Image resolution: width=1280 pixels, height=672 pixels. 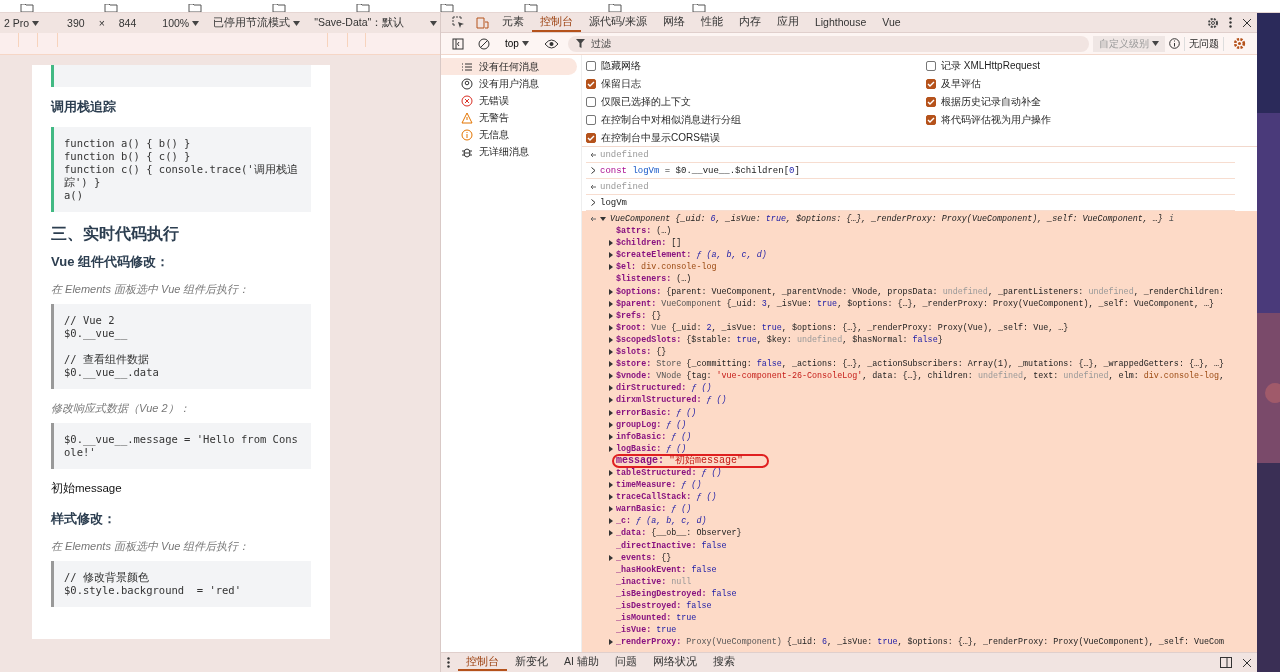 I want to click on panel-tab: 内存, so click(x=749, y=22).